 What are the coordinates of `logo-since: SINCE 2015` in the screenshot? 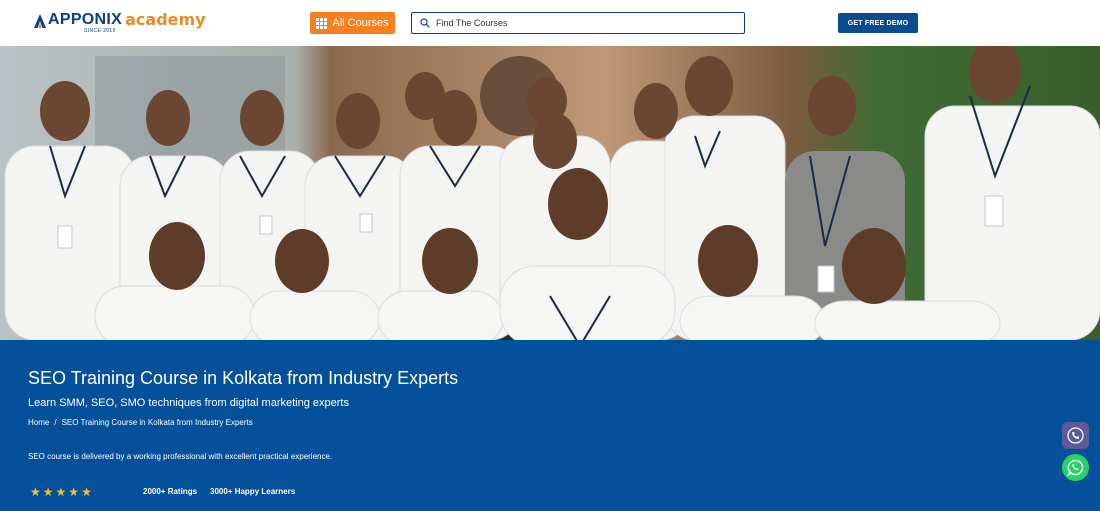 It's located at (100, 31).